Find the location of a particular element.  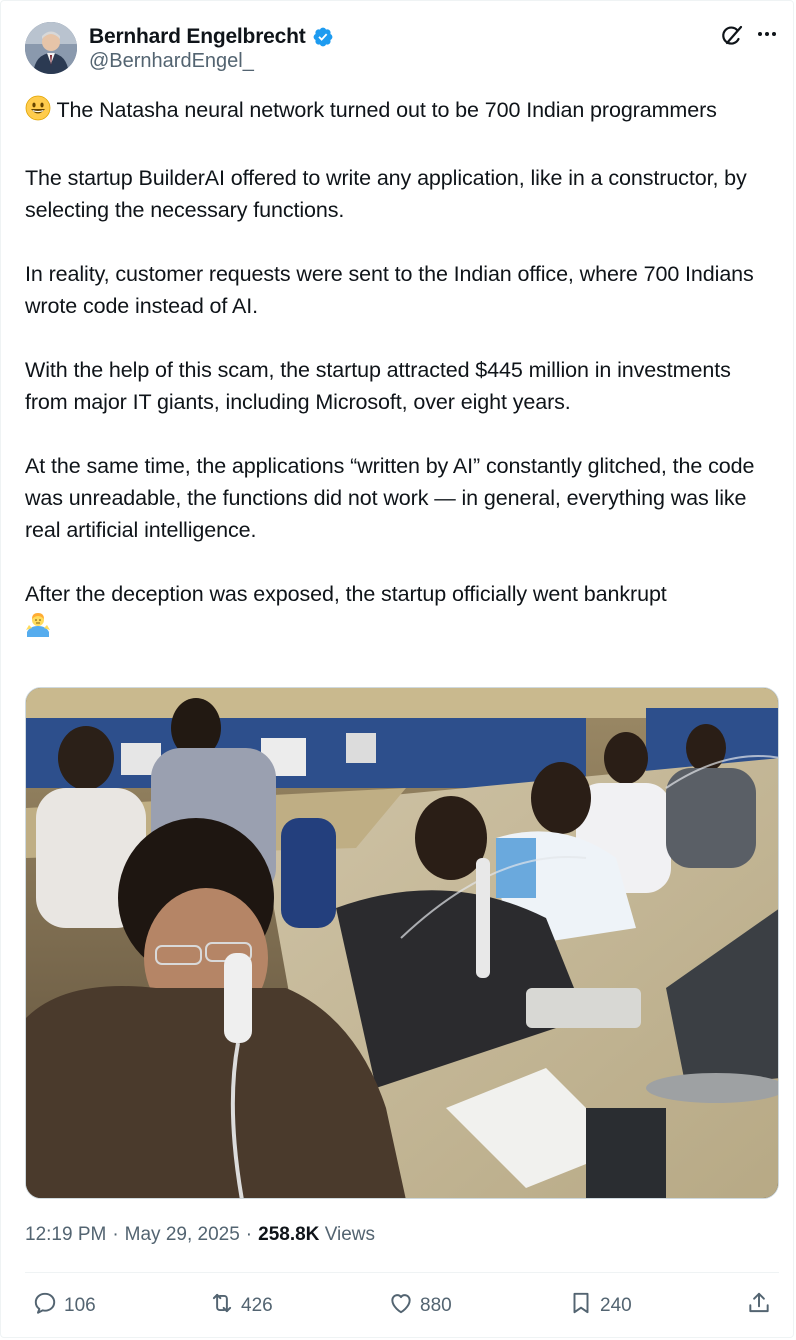

author-name: Bernhard Engelbrecht is located at coordinates (197, 37).